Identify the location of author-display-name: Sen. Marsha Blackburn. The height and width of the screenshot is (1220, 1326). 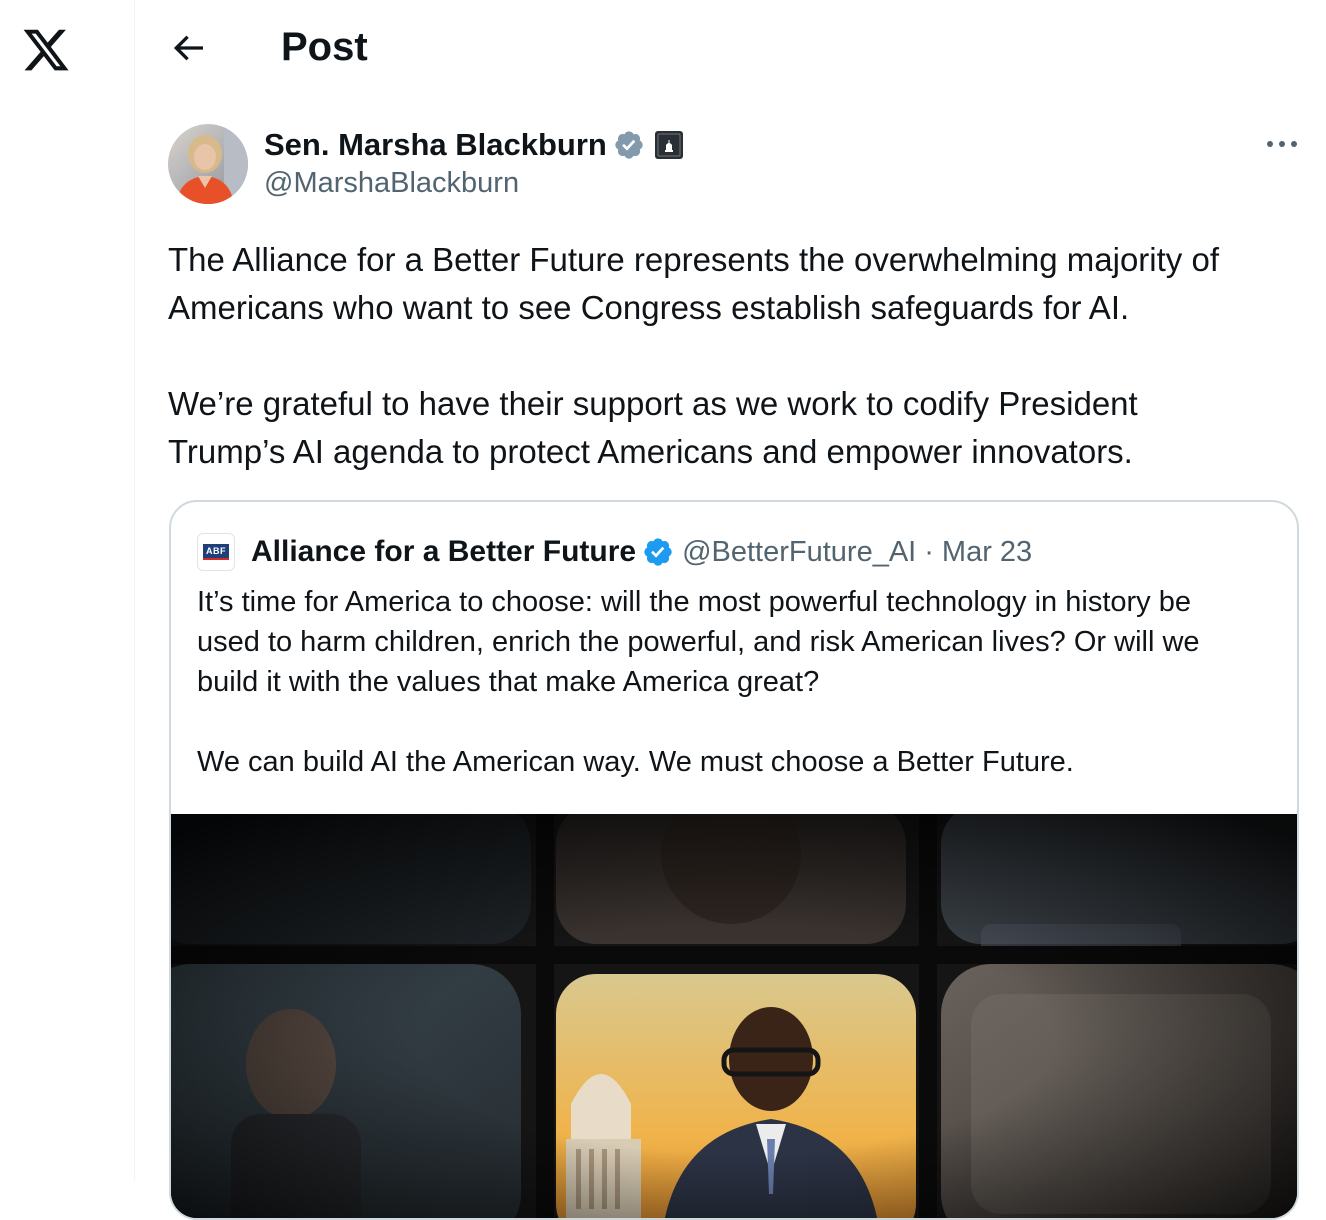
(435, 145).